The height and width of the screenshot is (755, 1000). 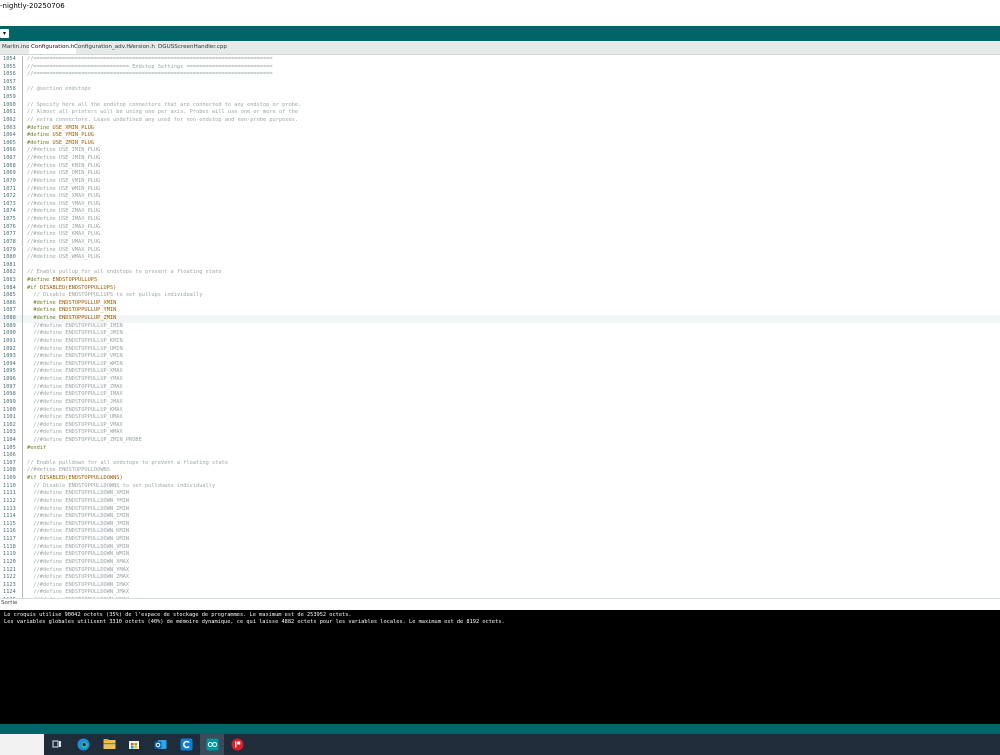 I want to click on code-line: 1087 #define ENDSTOPPULLUP_YMIN, so click(x=500, y=311).